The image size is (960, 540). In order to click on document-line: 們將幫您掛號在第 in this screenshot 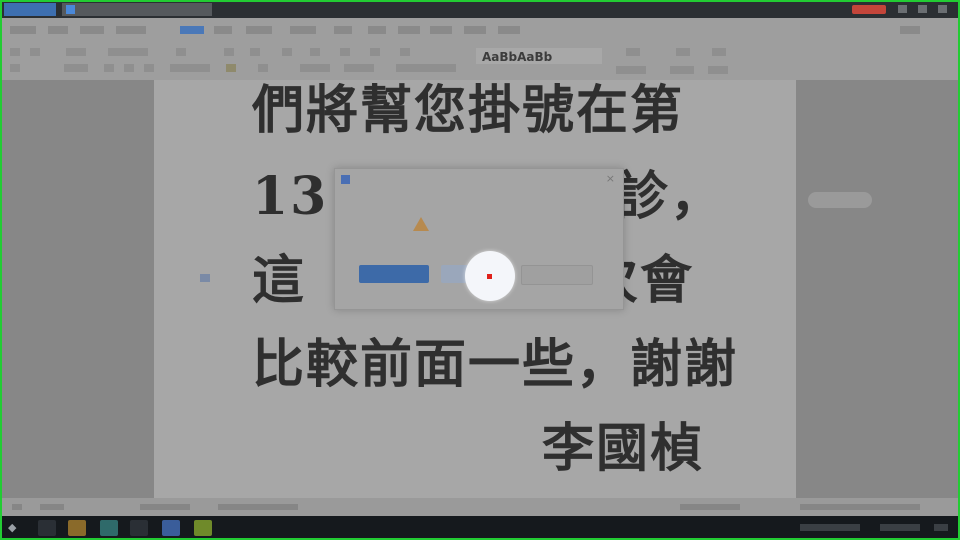, I will do `click(468, 110)`.